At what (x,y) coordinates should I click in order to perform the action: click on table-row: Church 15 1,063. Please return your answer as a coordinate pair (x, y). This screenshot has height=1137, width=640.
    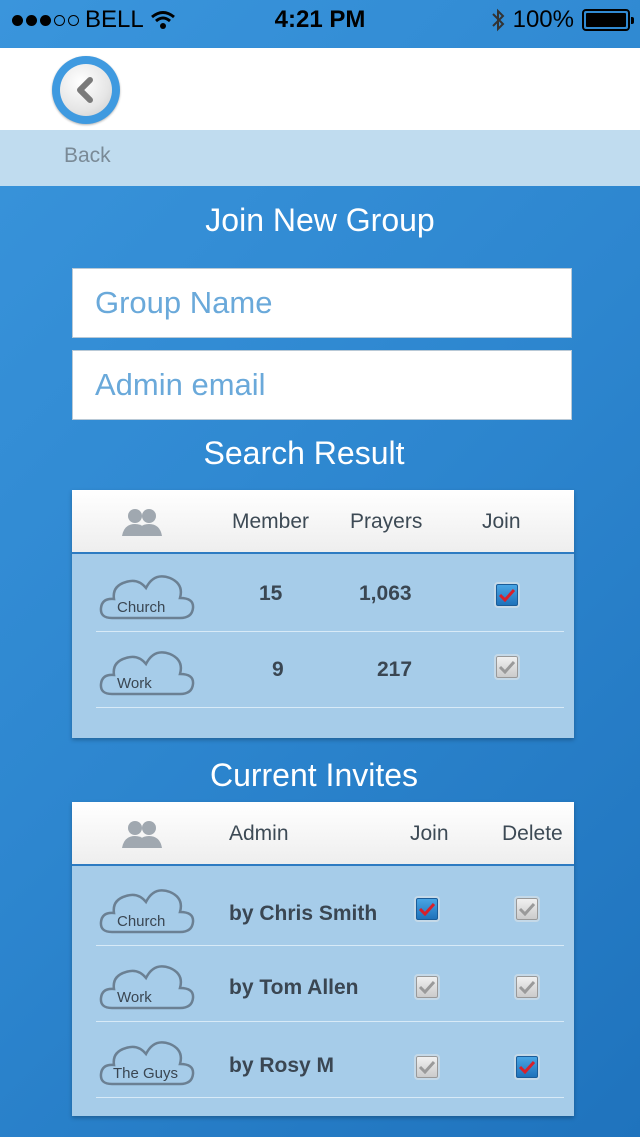
    Looking at the image, I should click on (330, 594).